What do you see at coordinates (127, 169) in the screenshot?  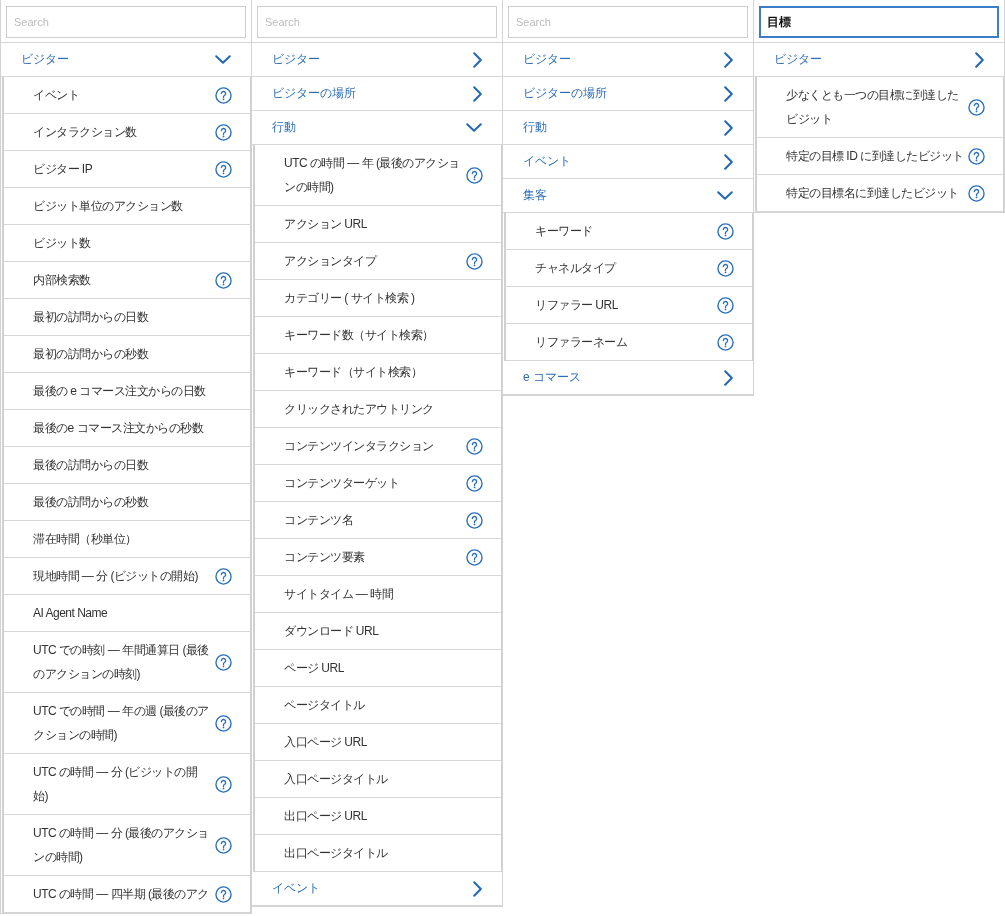 I see `dimension-item: ビジター IP` at bounding box center [127, 169].